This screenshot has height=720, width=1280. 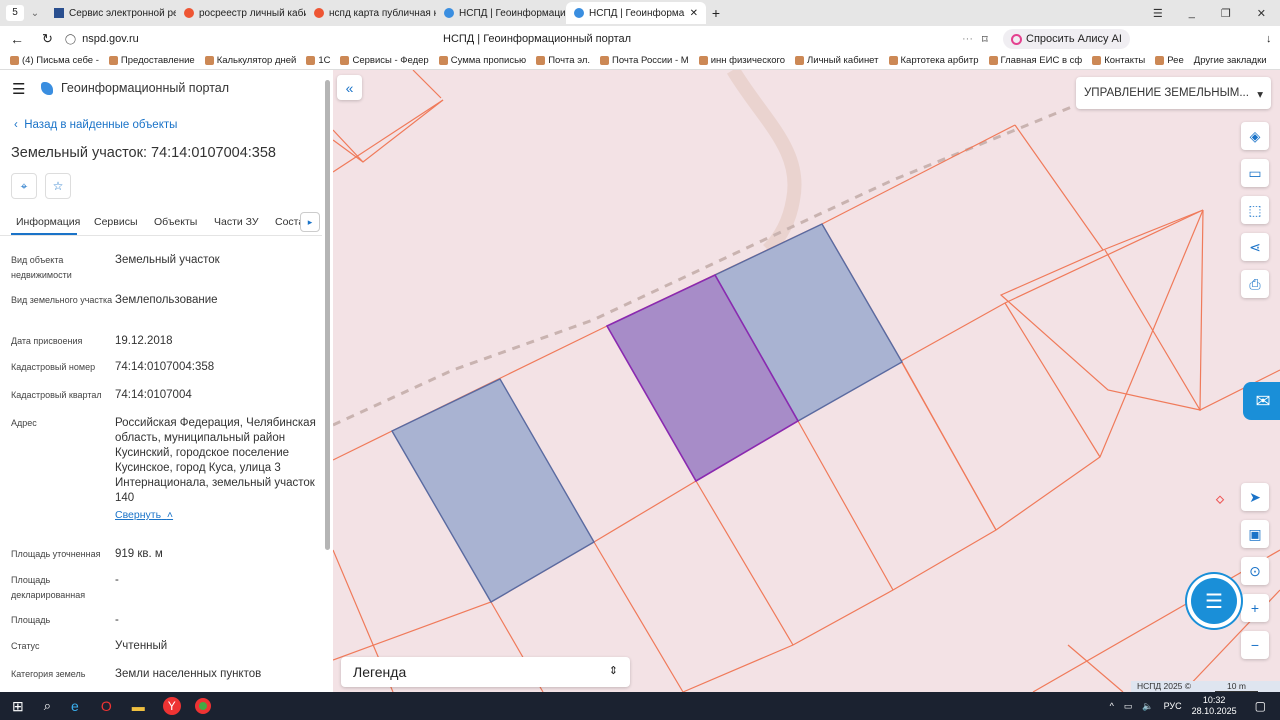 I want to click on explorer-icon: ▬, so click(x=138, y=706).